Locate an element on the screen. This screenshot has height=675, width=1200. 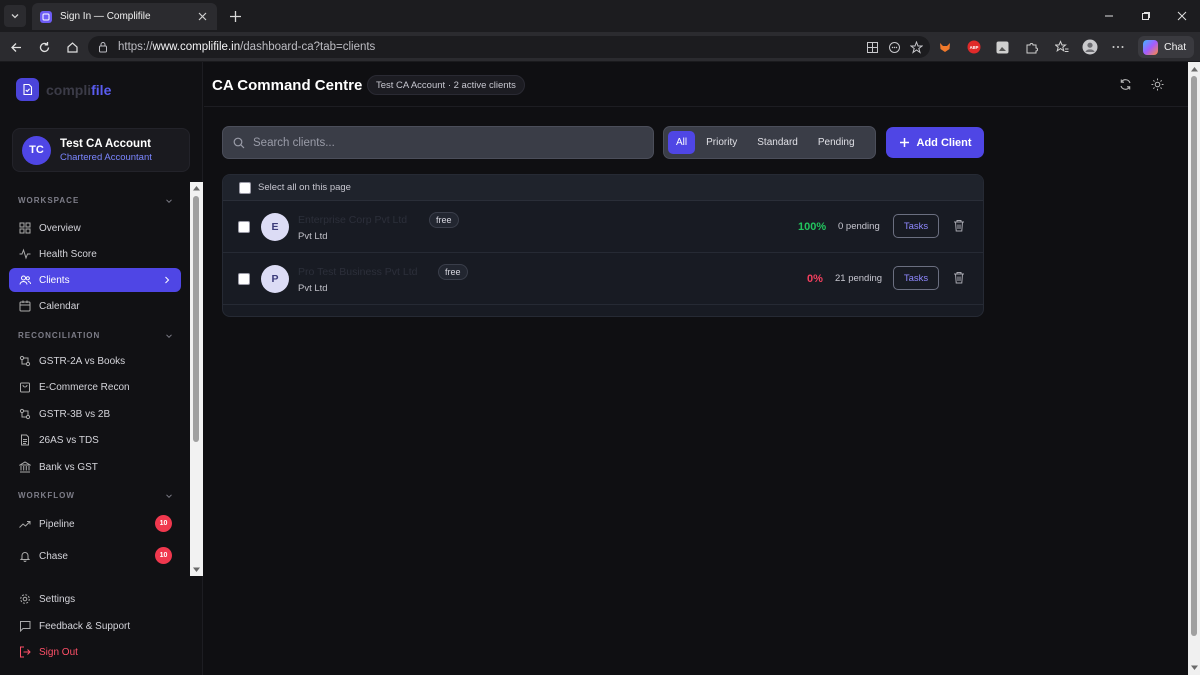
image-extension-icon is located at coordinates (1002, 47).